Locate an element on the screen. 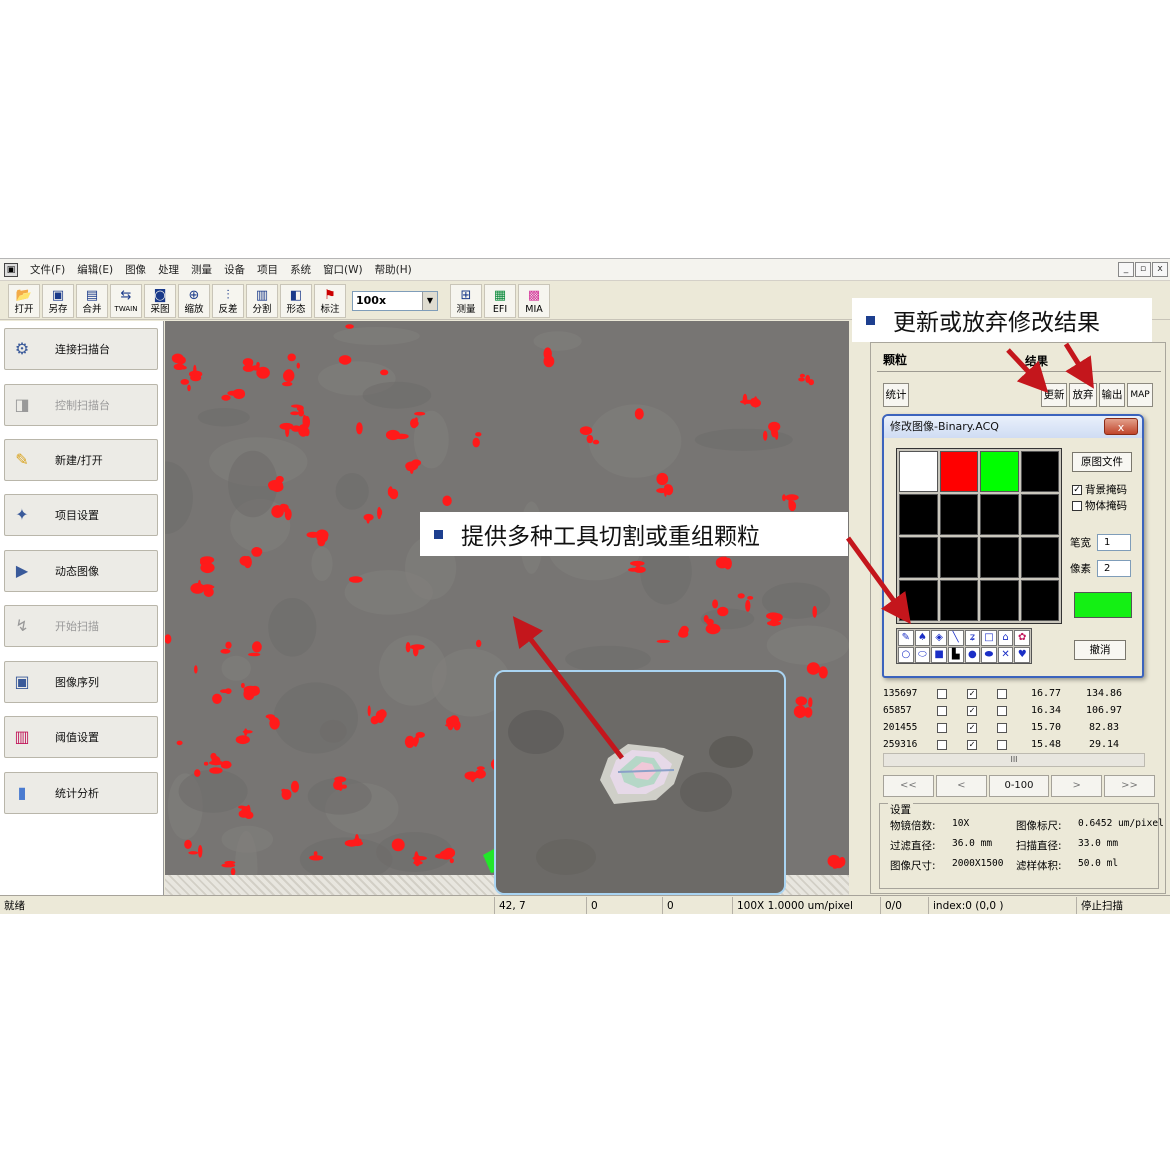 The height and width of the screenshot is (1170, 1170). sidebar-item-connect-stage: ⚙ 连接扫描台 is located at coordinates (81, 349).